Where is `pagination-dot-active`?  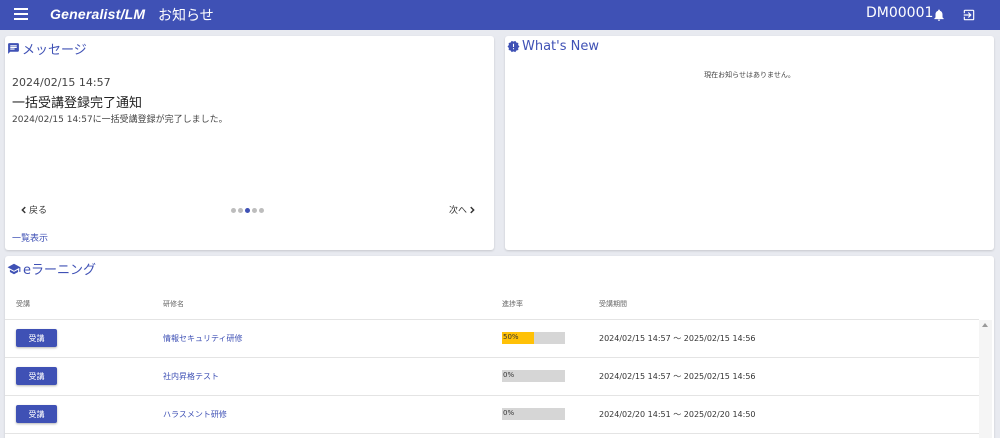
pagination-dot-active is located at coordinates (247, 210).